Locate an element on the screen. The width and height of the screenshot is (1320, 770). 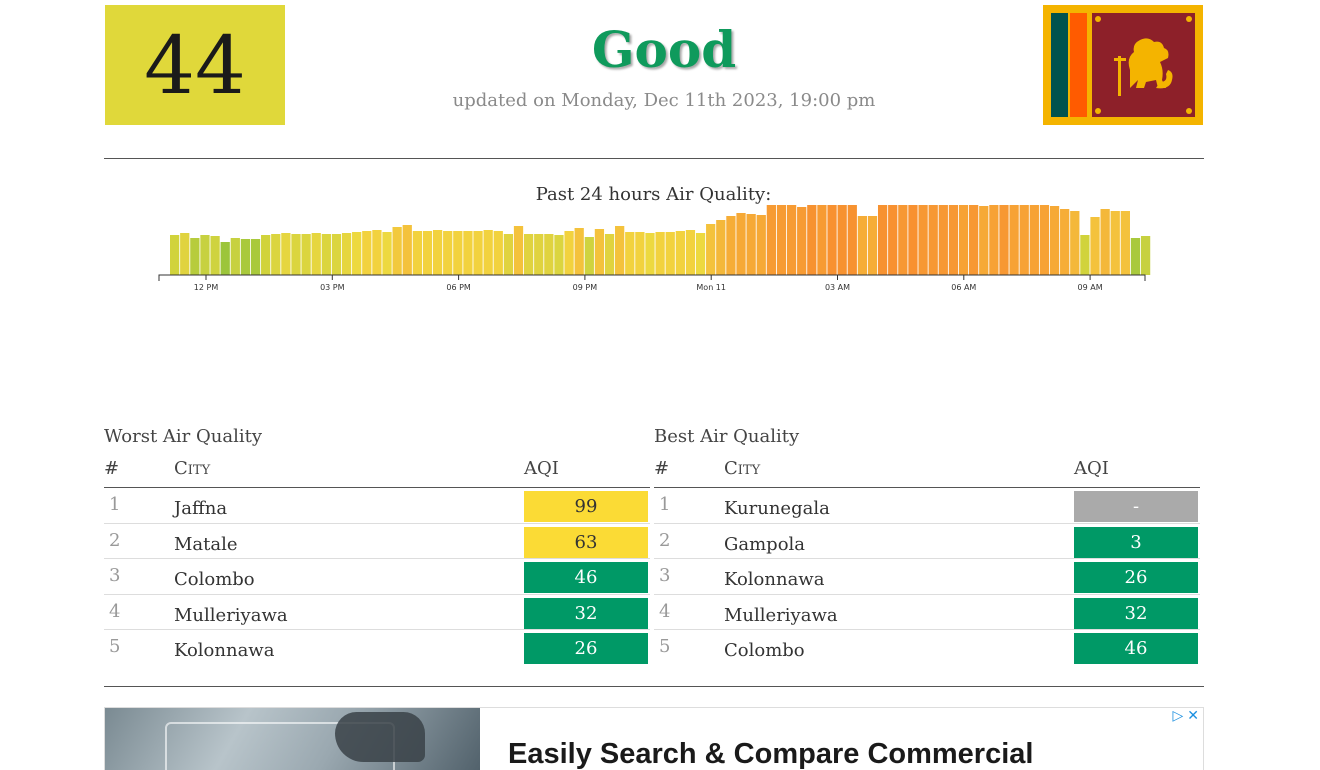
close-icon: ✕ is located at coordinates (1193, 716).